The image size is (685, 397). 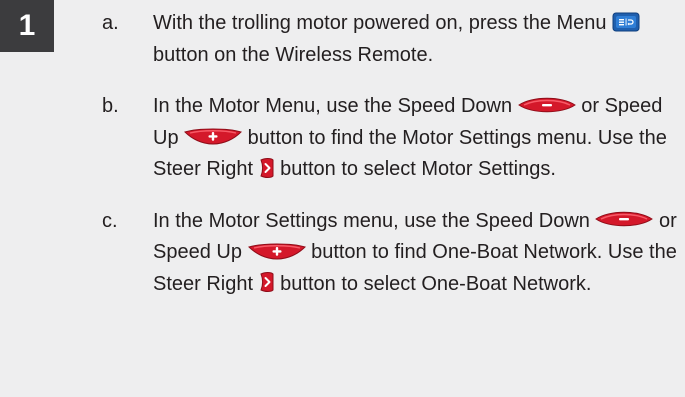 I want to click on instruction-text: button to select Motor Settings., so click(x=415, y=169).